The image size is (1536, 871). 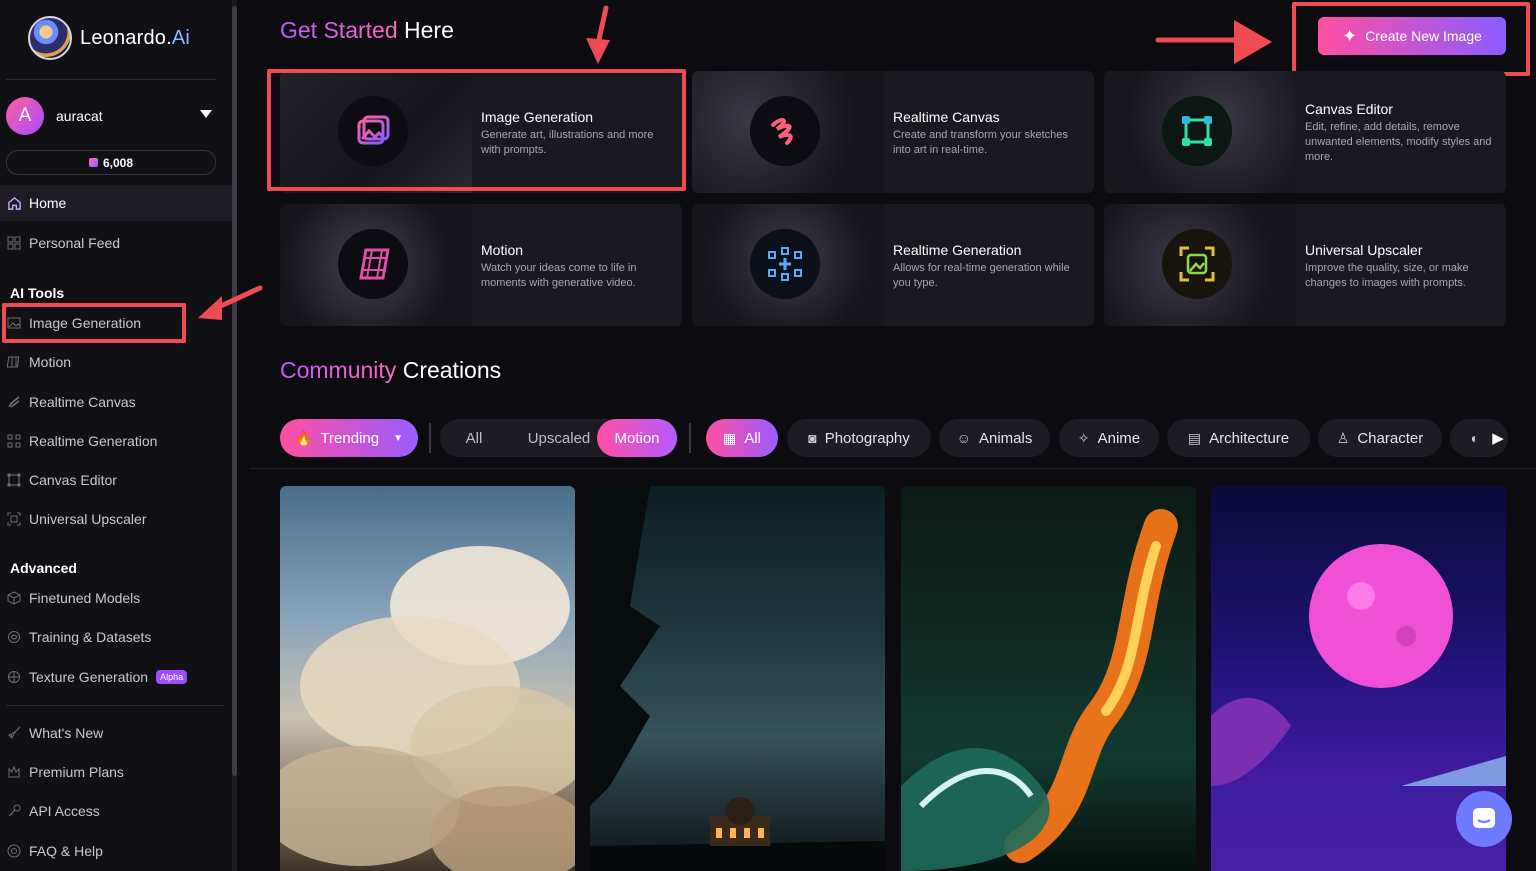 I want to click on night-landscape-illustration, so click(x=737, y=678).